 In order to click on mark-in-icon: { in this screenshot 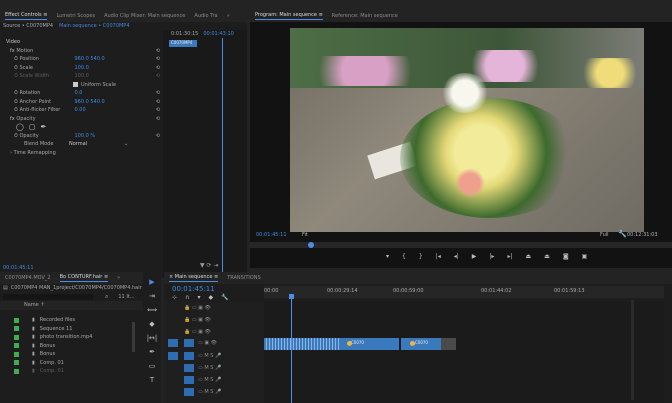, I will do `click(404, 256)`.